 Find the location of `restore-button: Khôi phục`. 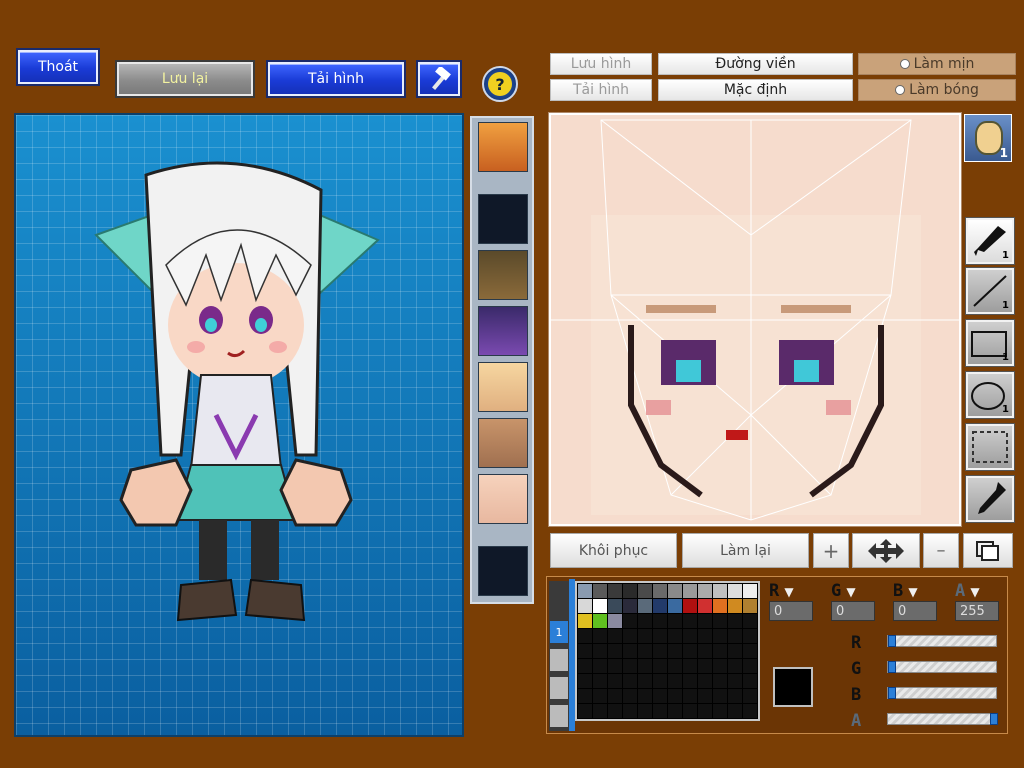

restore-button: Khôi phục is located at coordinates (613, 550).